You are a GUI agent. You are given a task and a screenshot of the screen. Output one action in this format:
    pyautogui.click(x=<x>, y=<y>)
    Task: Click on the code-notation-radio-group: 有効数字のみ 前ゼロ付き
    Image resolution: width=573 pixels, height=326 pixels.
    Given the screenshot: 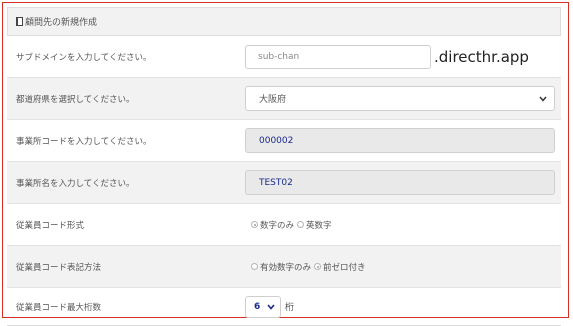 What is the action you would take?
    pyautogui.click(x=307, y=267)
    